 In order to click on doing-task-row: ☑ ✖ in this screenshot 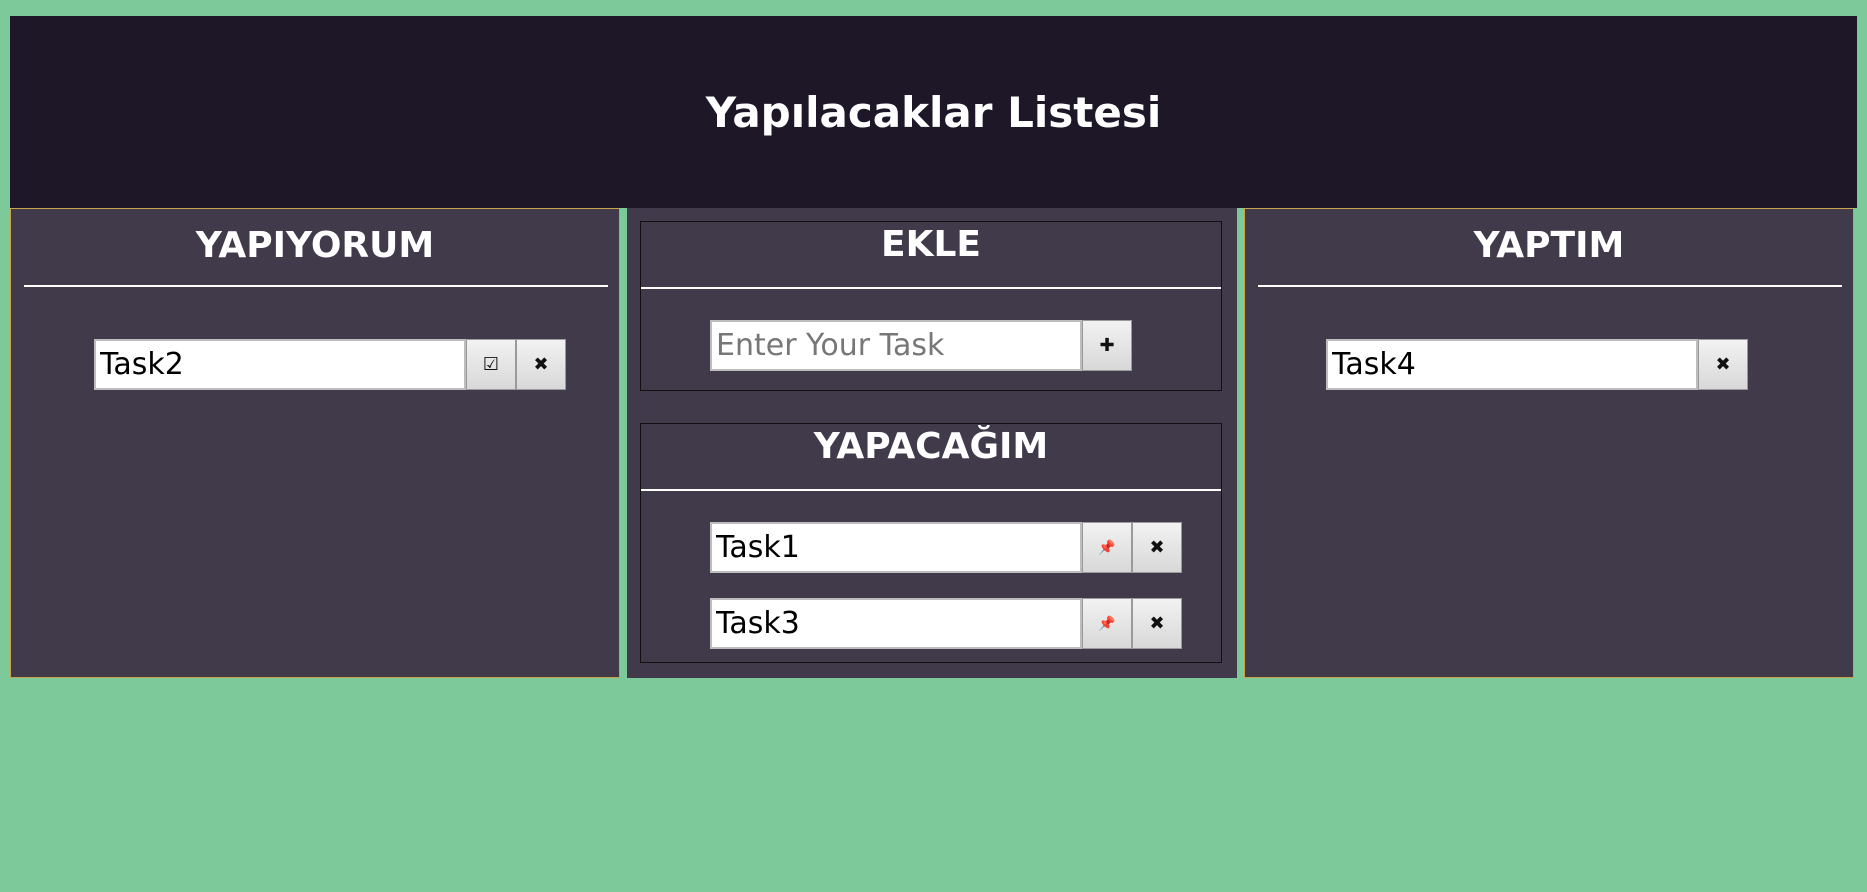, I will do `click(330, 364)`.